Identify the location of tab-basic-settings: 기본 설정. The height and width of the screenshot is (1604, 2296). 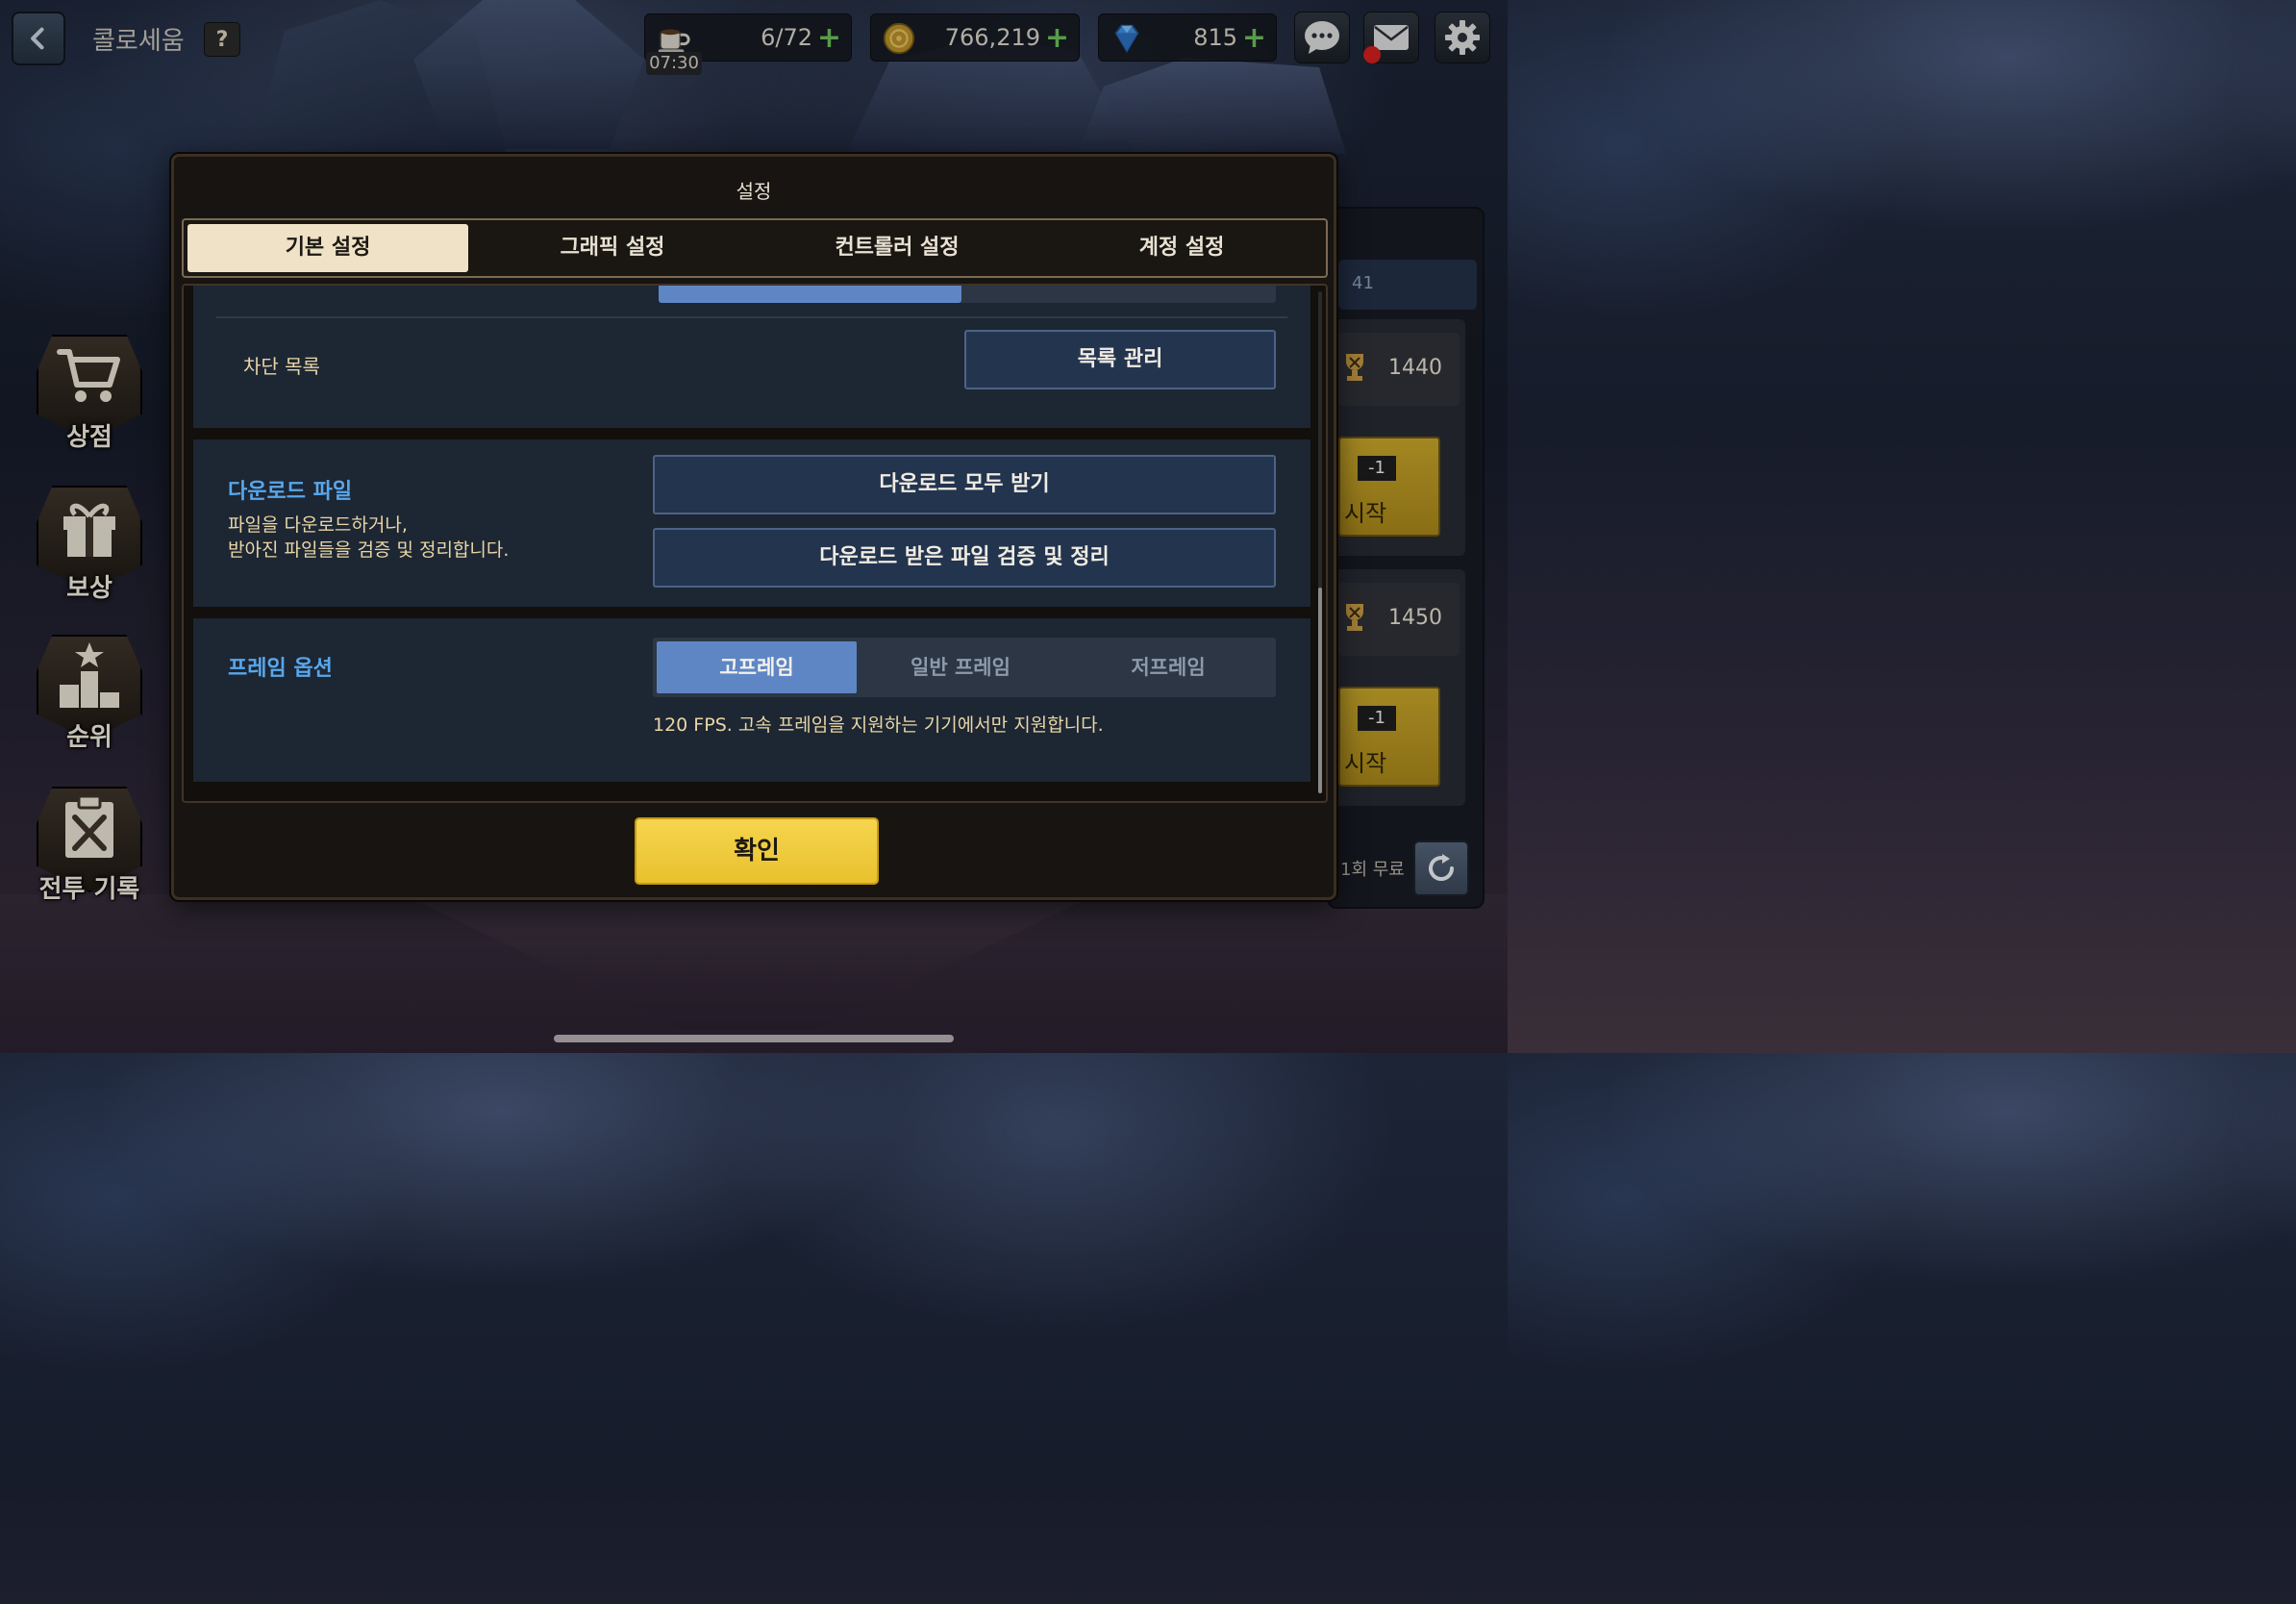
(327, 248).